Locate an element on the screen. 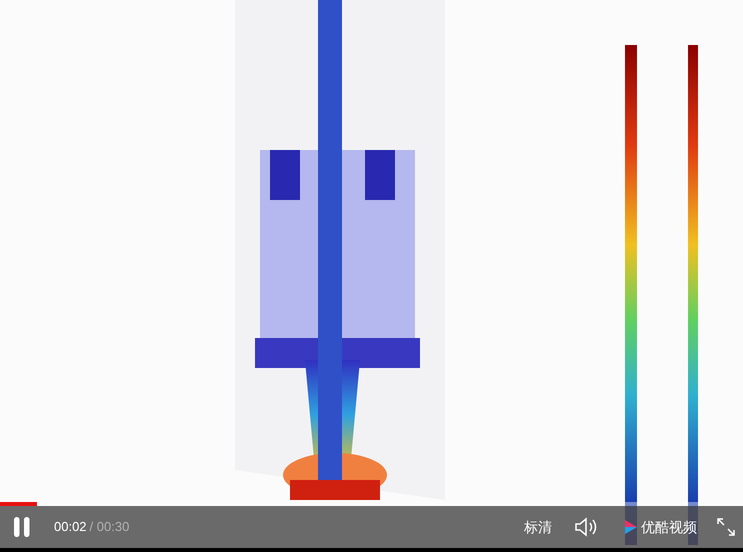  pause-icon is located at coordinates (22, 527).